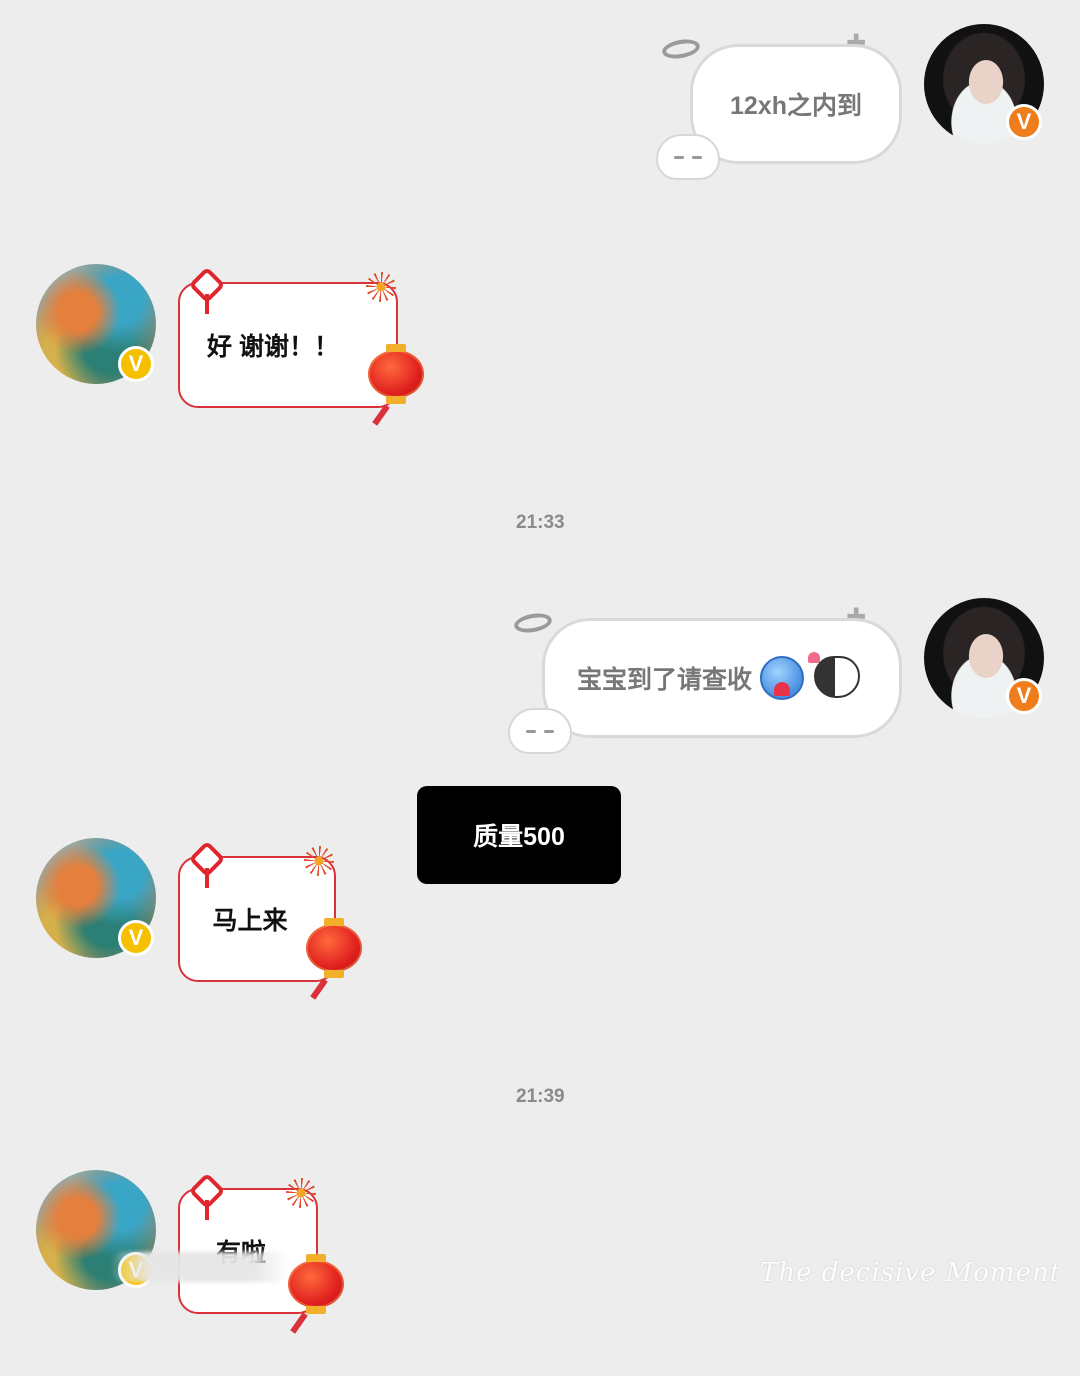 This screenshot has width=1080, height=1376. What do you see at coordinates (665, 680) in the screenshot?
I see `message-text: 宝宝到了请查收` at bounding box center [665, 680].